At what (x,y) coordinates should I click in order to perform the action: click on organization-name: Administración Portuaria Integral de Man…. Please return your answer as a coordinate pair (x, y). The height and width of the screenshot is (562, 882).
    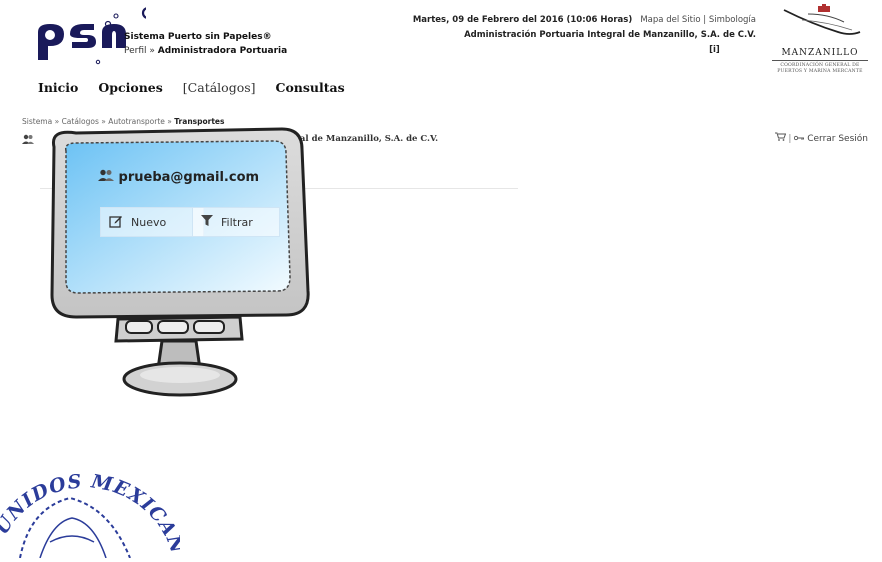
    Looking at the image, I should click on (610, 35).